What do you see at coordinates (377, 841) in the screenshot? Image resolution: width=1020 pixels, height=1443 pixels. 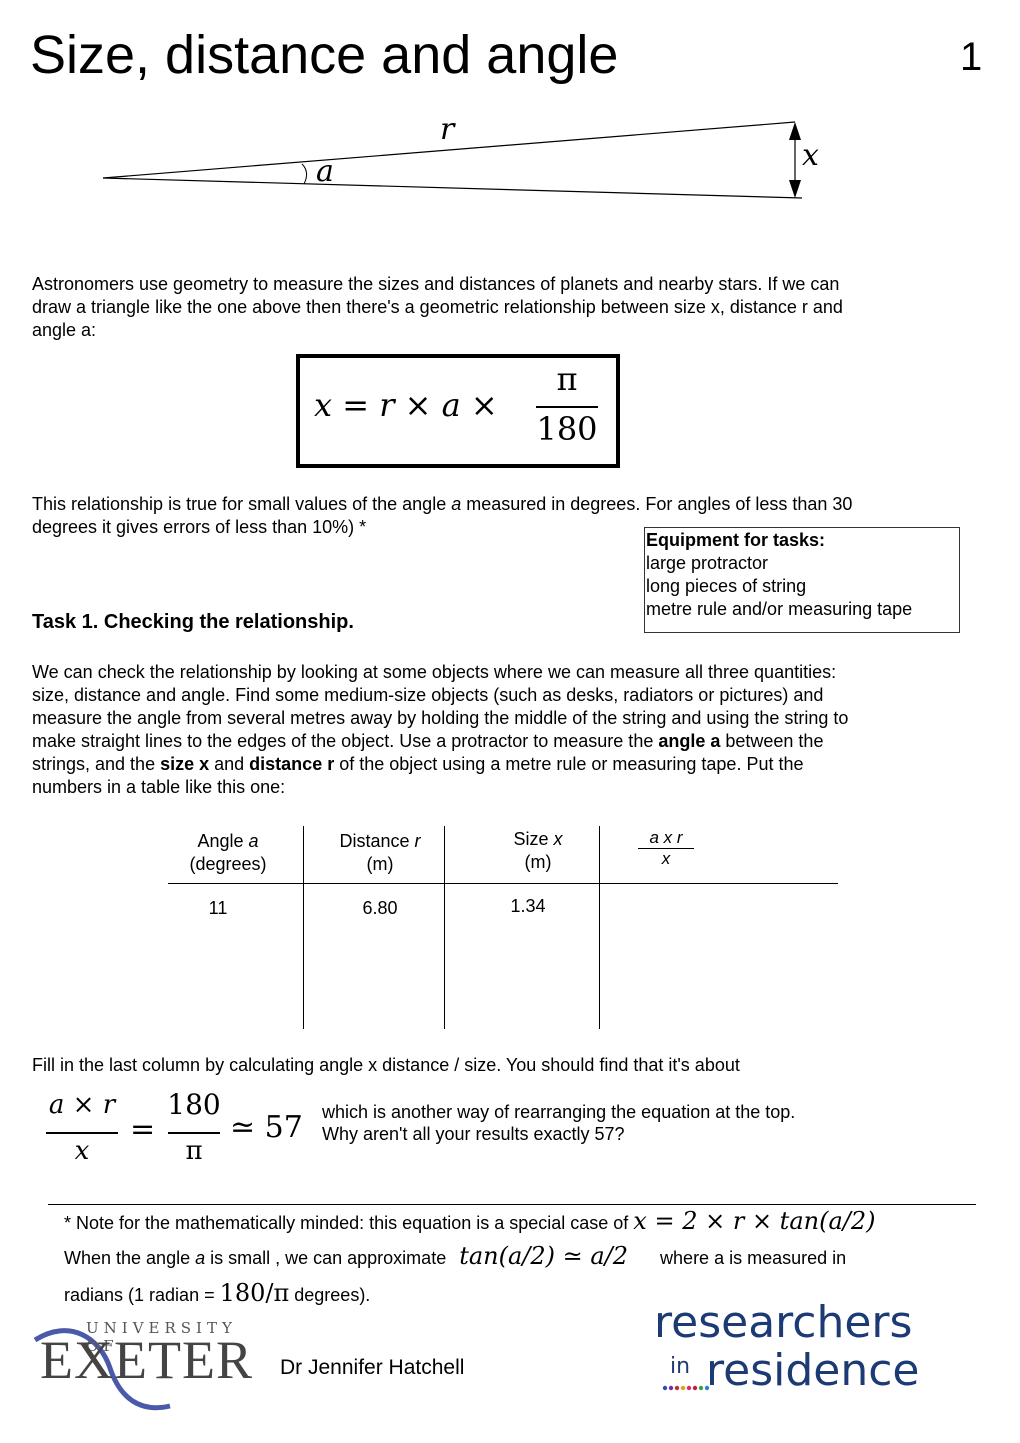 I see `text: Distance` at bounding box center [377, 841].